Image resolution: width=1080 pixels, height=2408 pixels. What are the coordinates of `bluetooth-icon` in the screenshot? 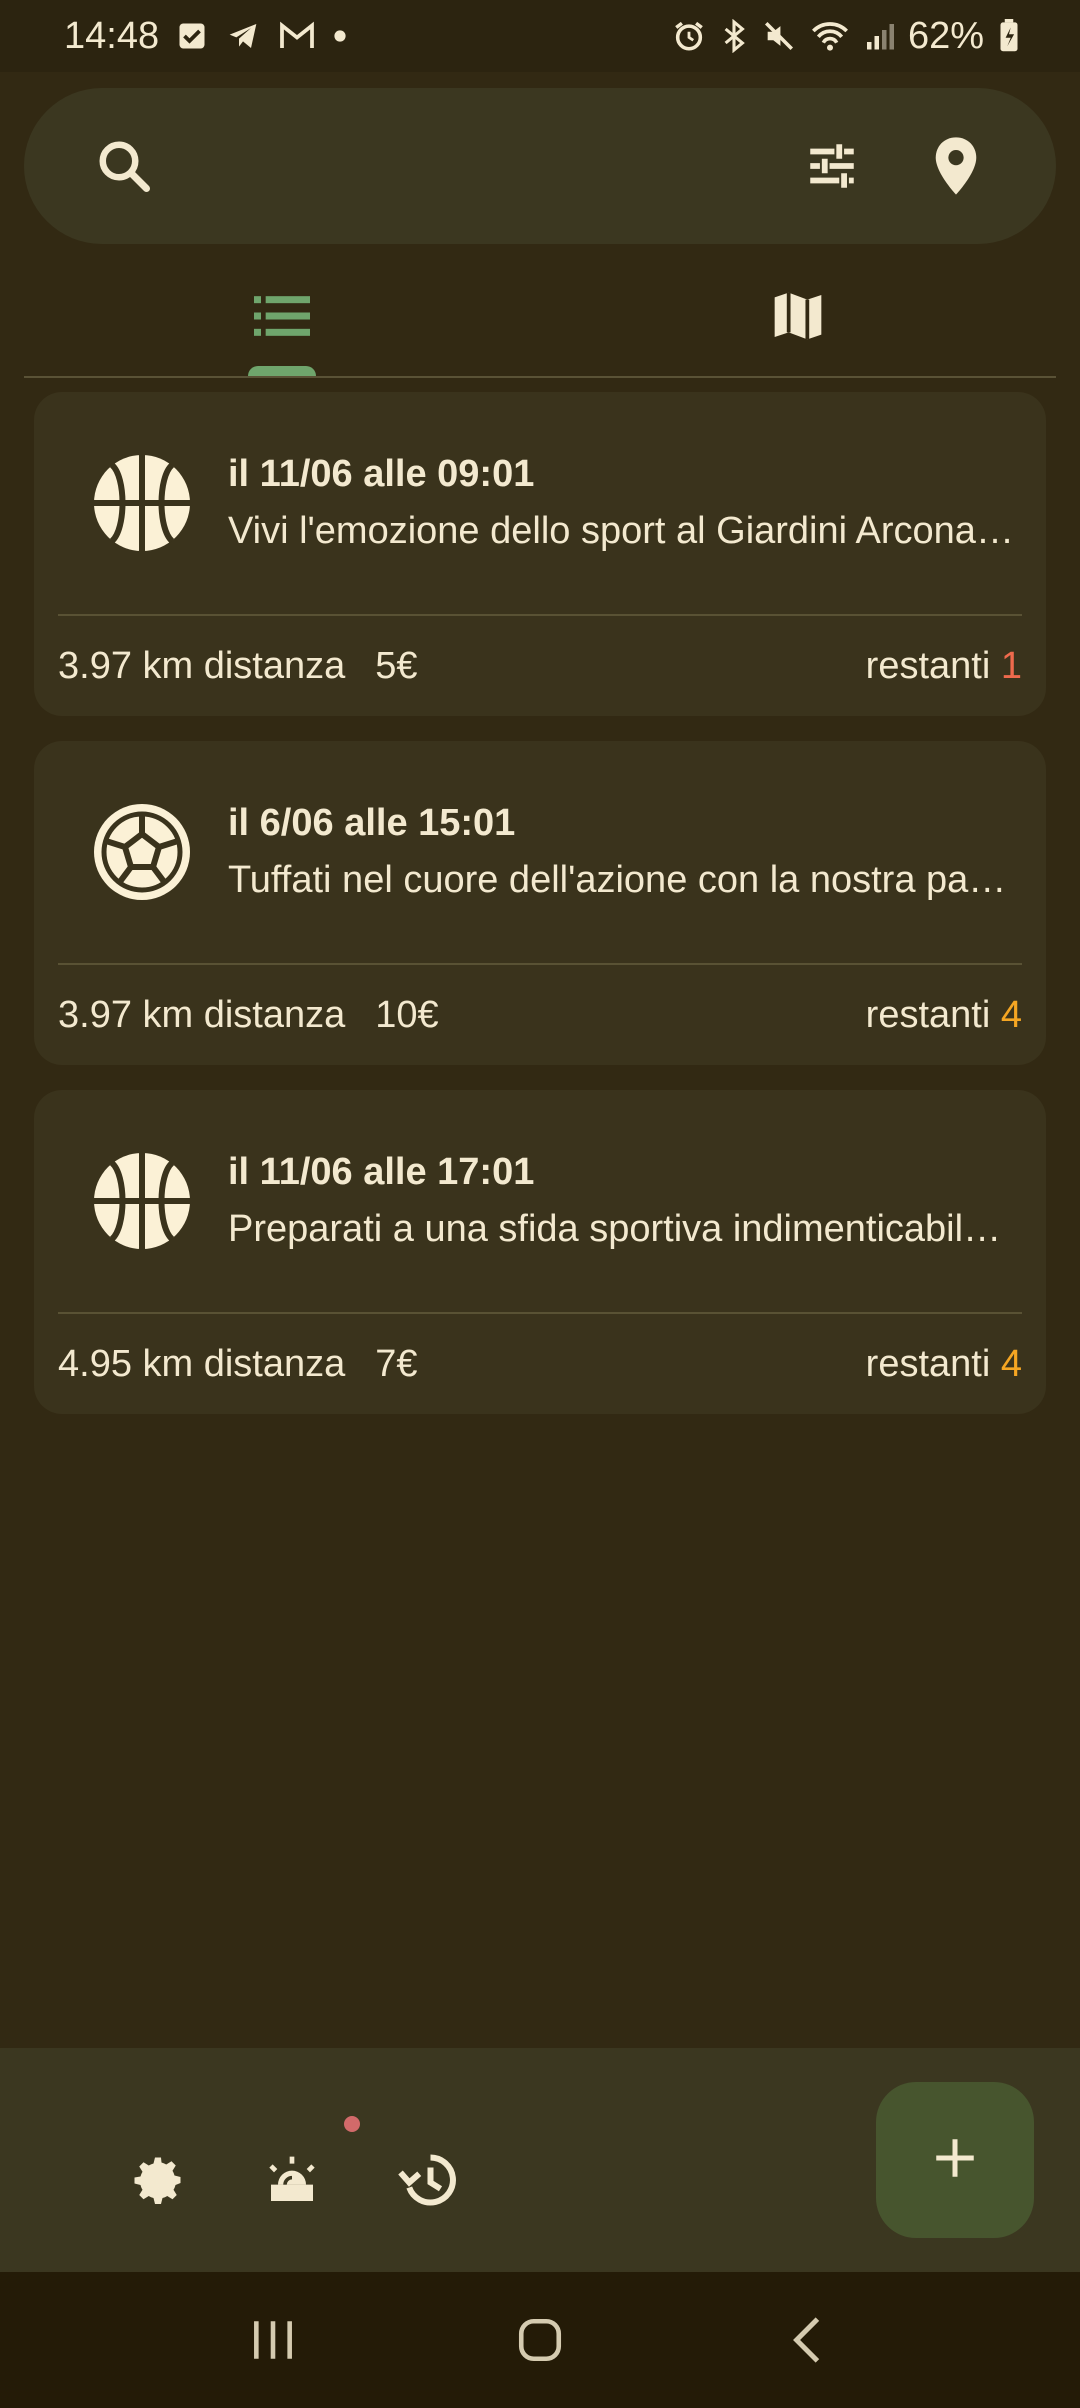 It's located at (734, 36).